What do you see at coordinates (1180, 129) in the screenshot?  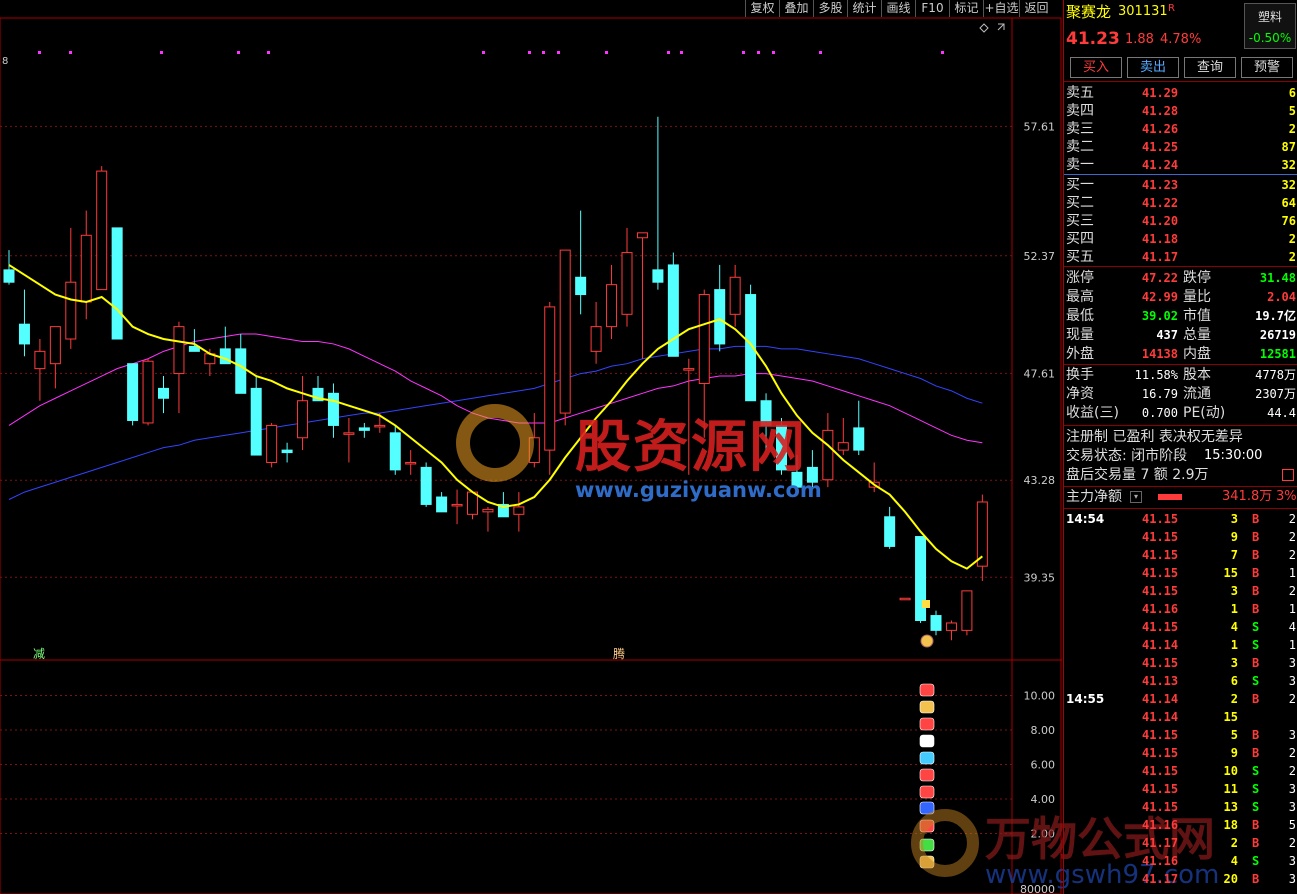 I see `sell-level: 卖三 41.26 2` at bounding box center [1180, 129].